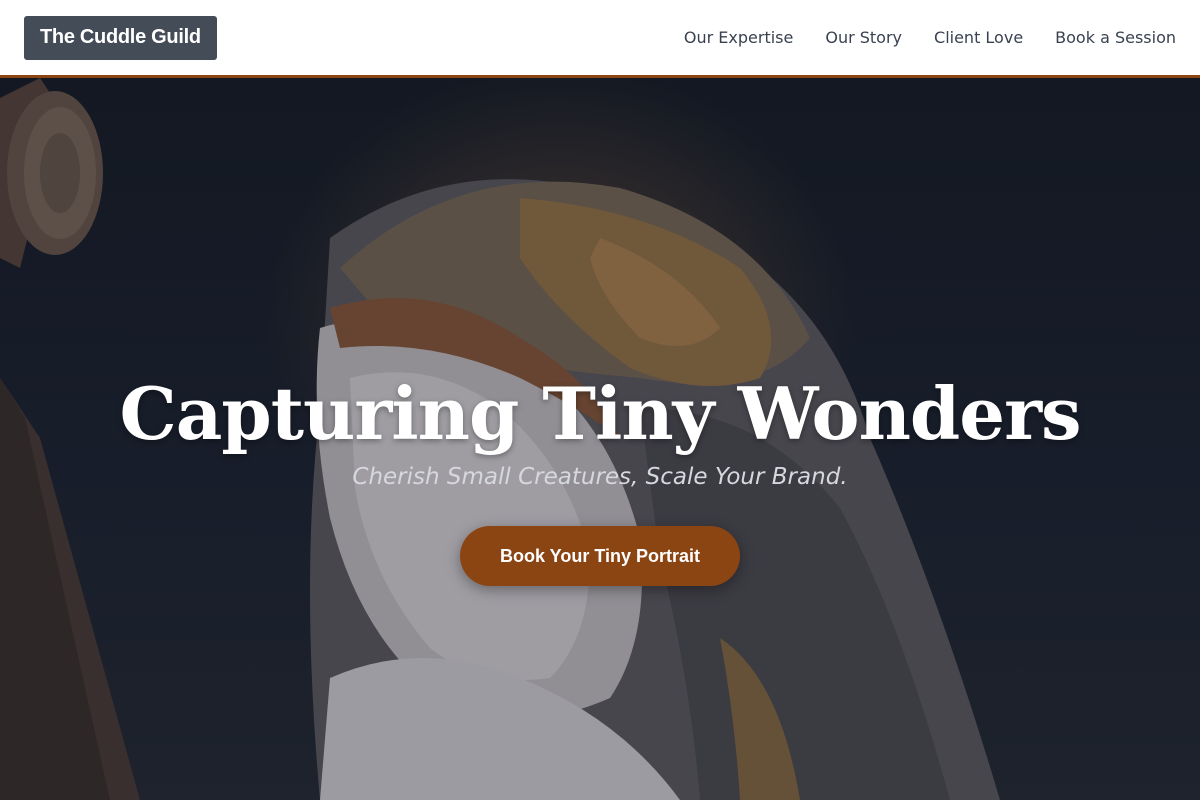 The image size is (1200, 800). What do you see at coordinates (120, 37) in the screenshot?
I see `site-logo: The Cuddle Guild` at bounding box center [120, 37].